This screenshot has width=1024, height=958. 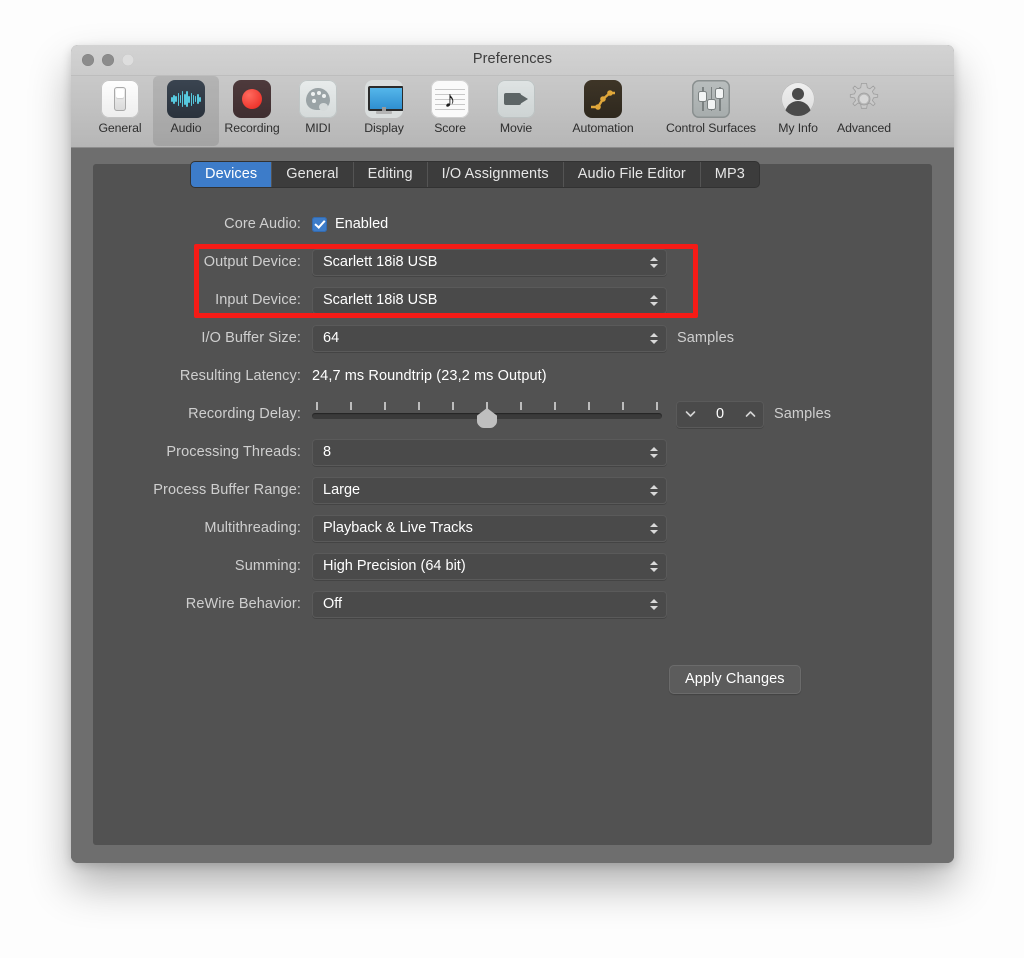 I want to click on core-audio-checkbox, so click(x=319, y=224).